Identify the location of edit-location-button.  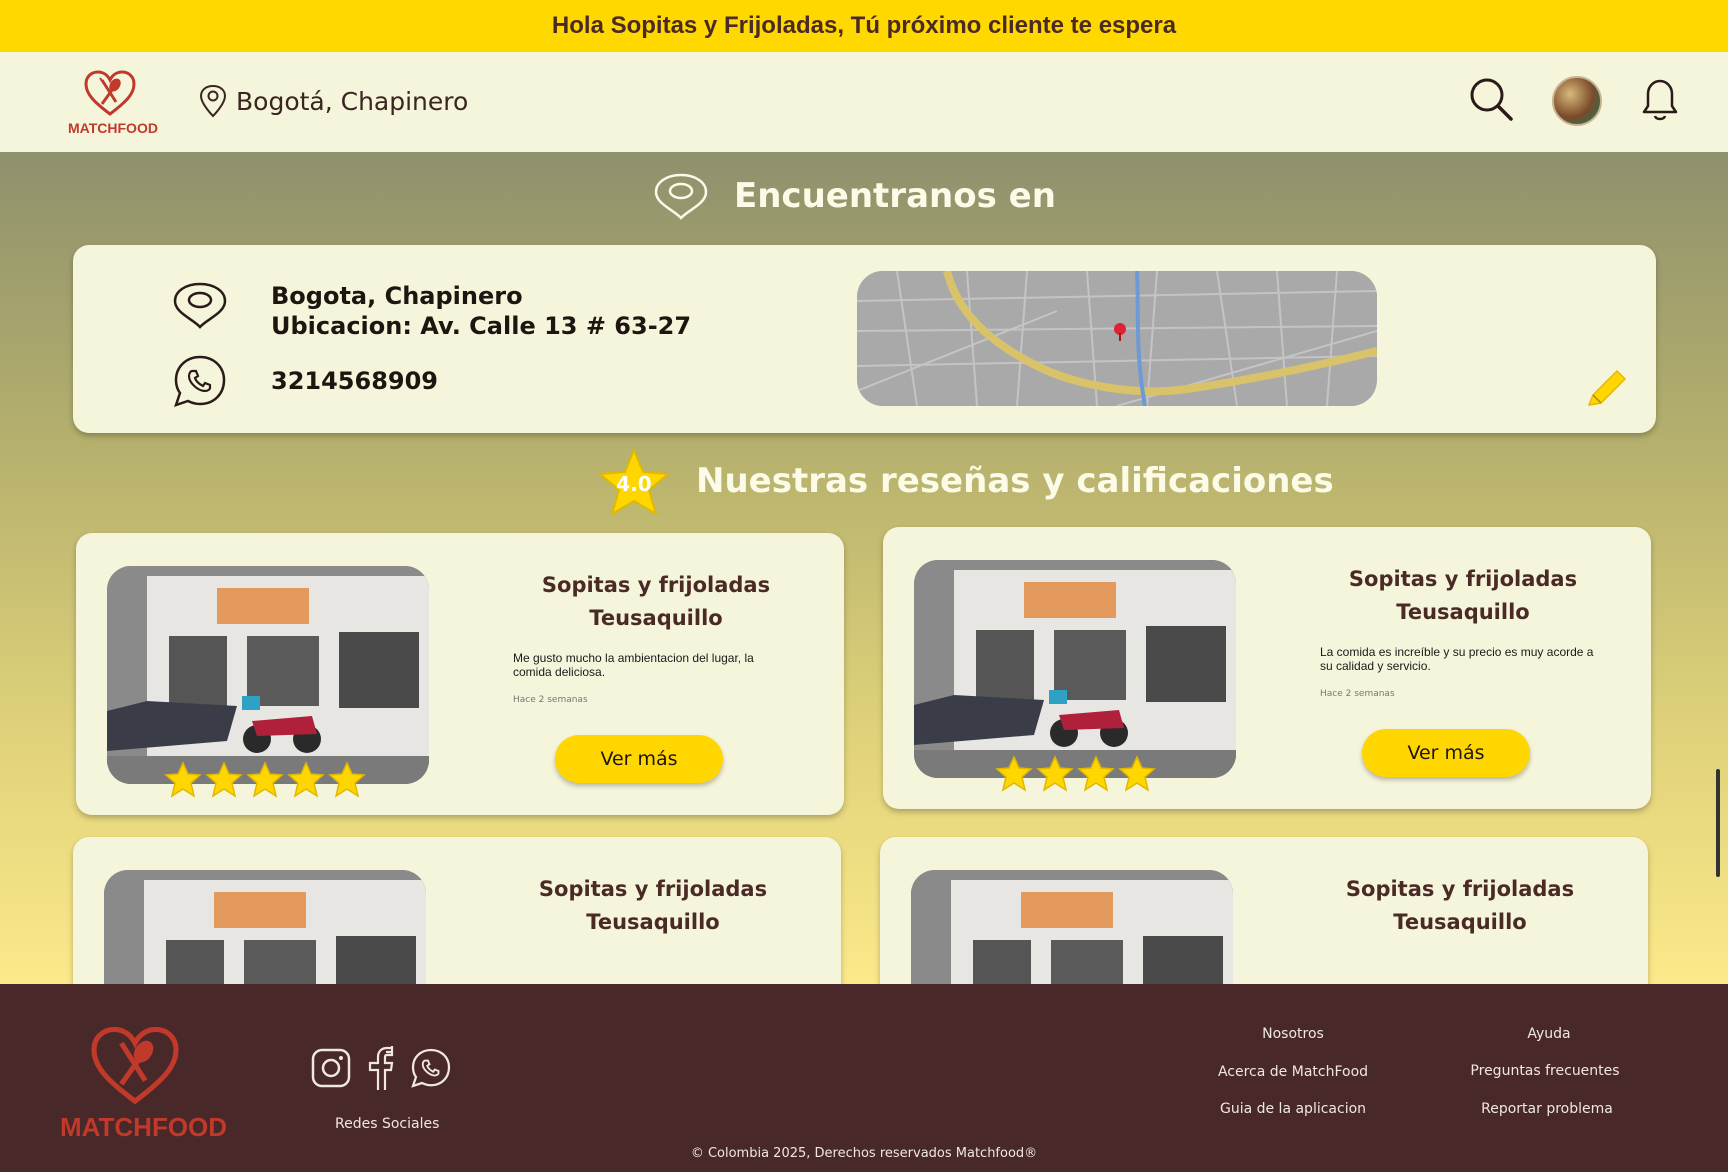
(1607, 389).